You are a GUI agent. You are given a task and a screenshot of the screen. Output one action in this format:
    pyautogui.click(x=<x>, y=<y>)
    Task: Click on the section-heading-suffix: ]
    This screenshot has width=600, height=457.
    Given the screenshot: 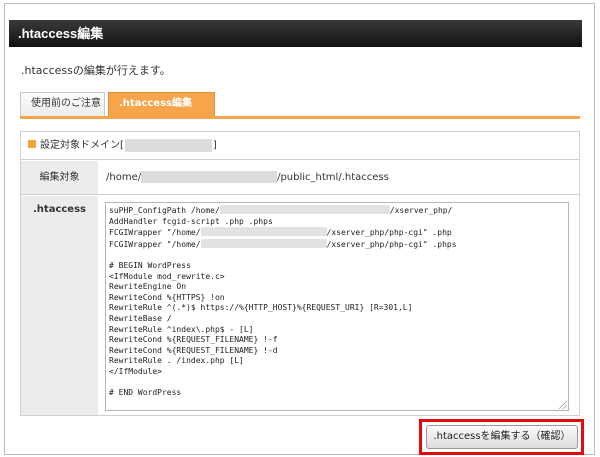 What is the action you would take?
    pyautogui.click(x=214, y=145)
    